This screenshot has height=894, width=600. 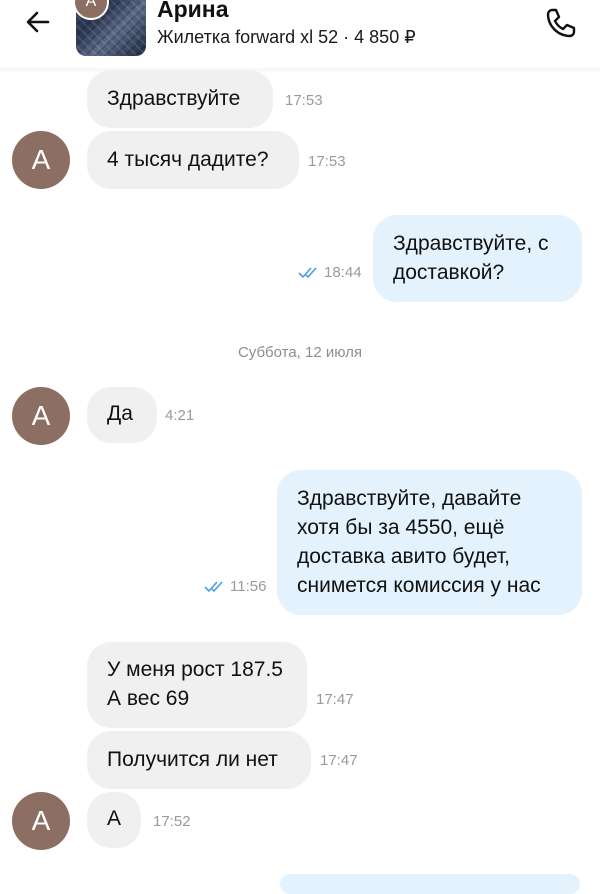 What do you see at coordinates (404, 556) in the screenshot?
I see `message-text-line: доставка авито будет,` at bounding box center [404, 556].